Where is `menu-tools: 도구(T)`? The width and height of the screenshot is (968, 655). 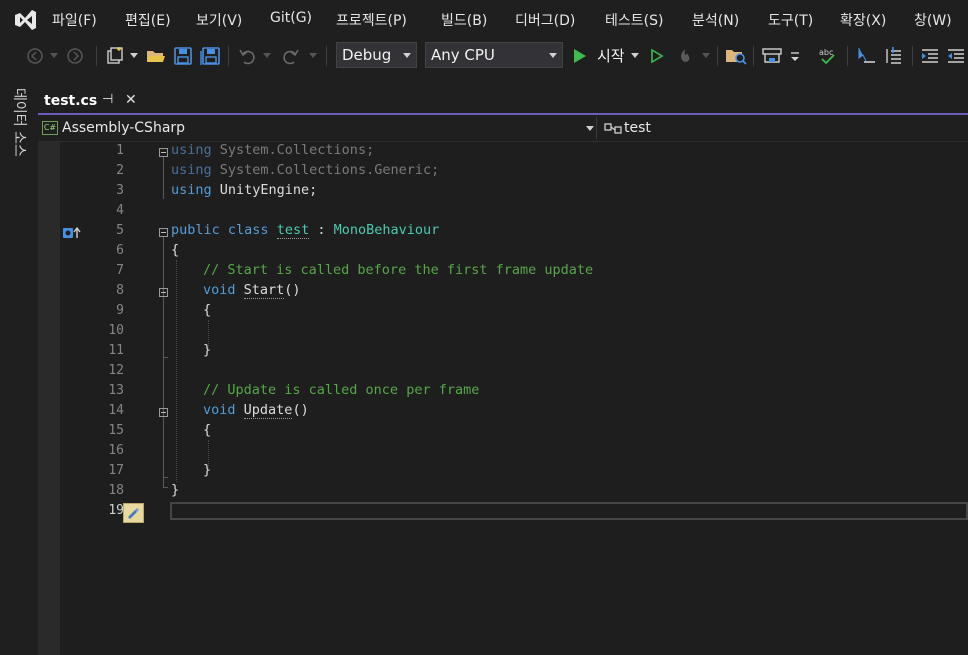
menu-tools: 도구(T) is located at coordinates (790, 20).